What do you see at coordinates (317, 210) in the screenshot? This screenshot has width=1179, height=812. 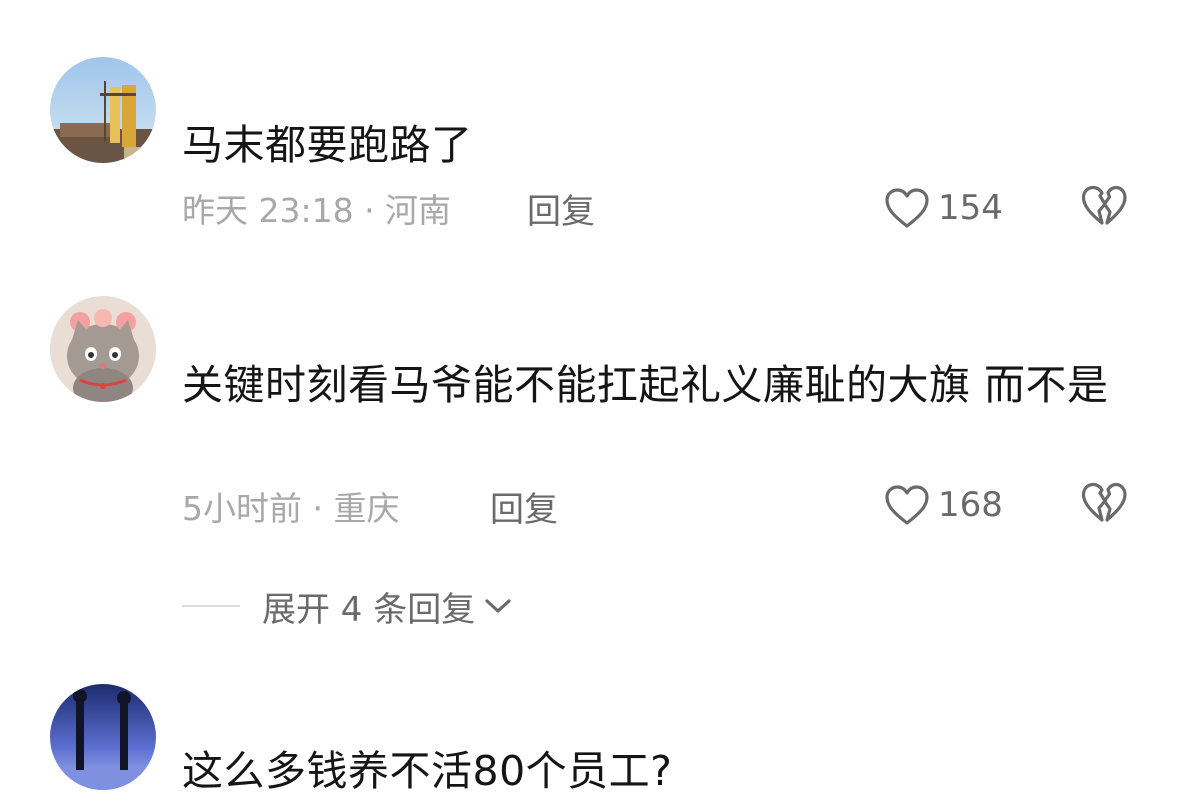 I see `comment-meta: 昨天 23:18 · 河南` at bounding box center [317, 210].